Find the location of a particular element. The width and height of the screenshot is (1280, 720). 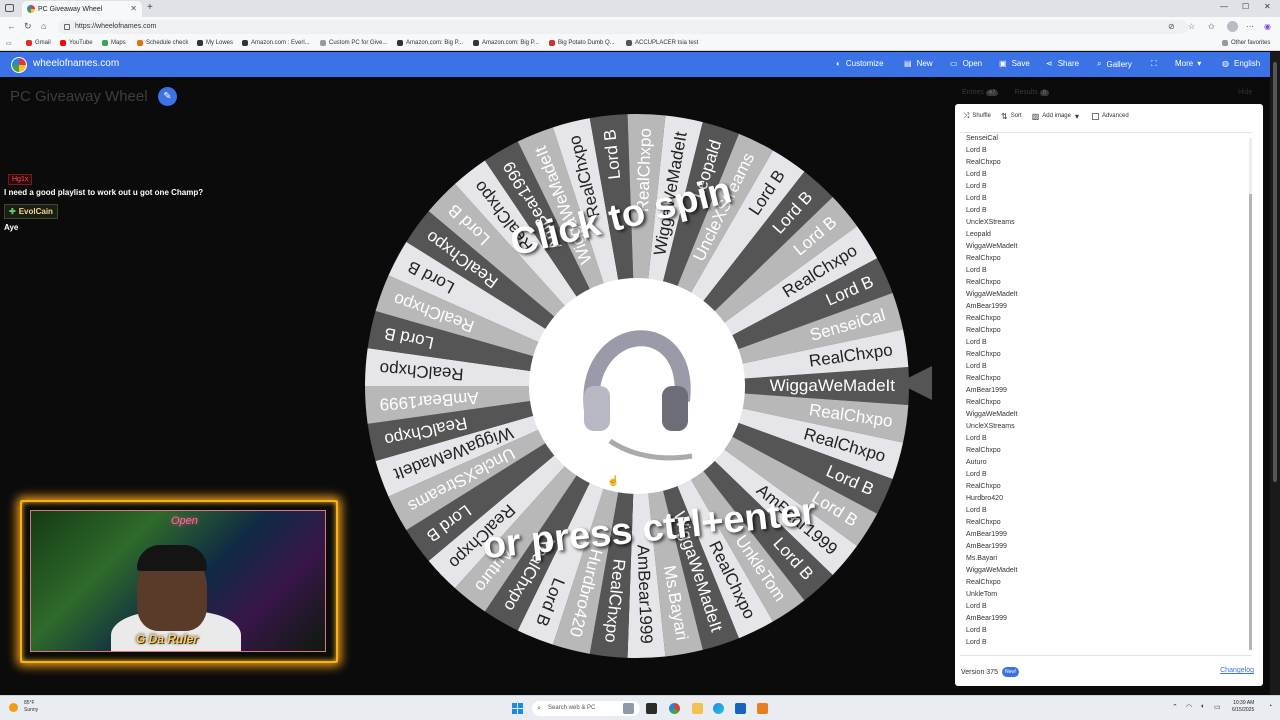

home-icon: ⌂ is located at coordinates (43, 26).